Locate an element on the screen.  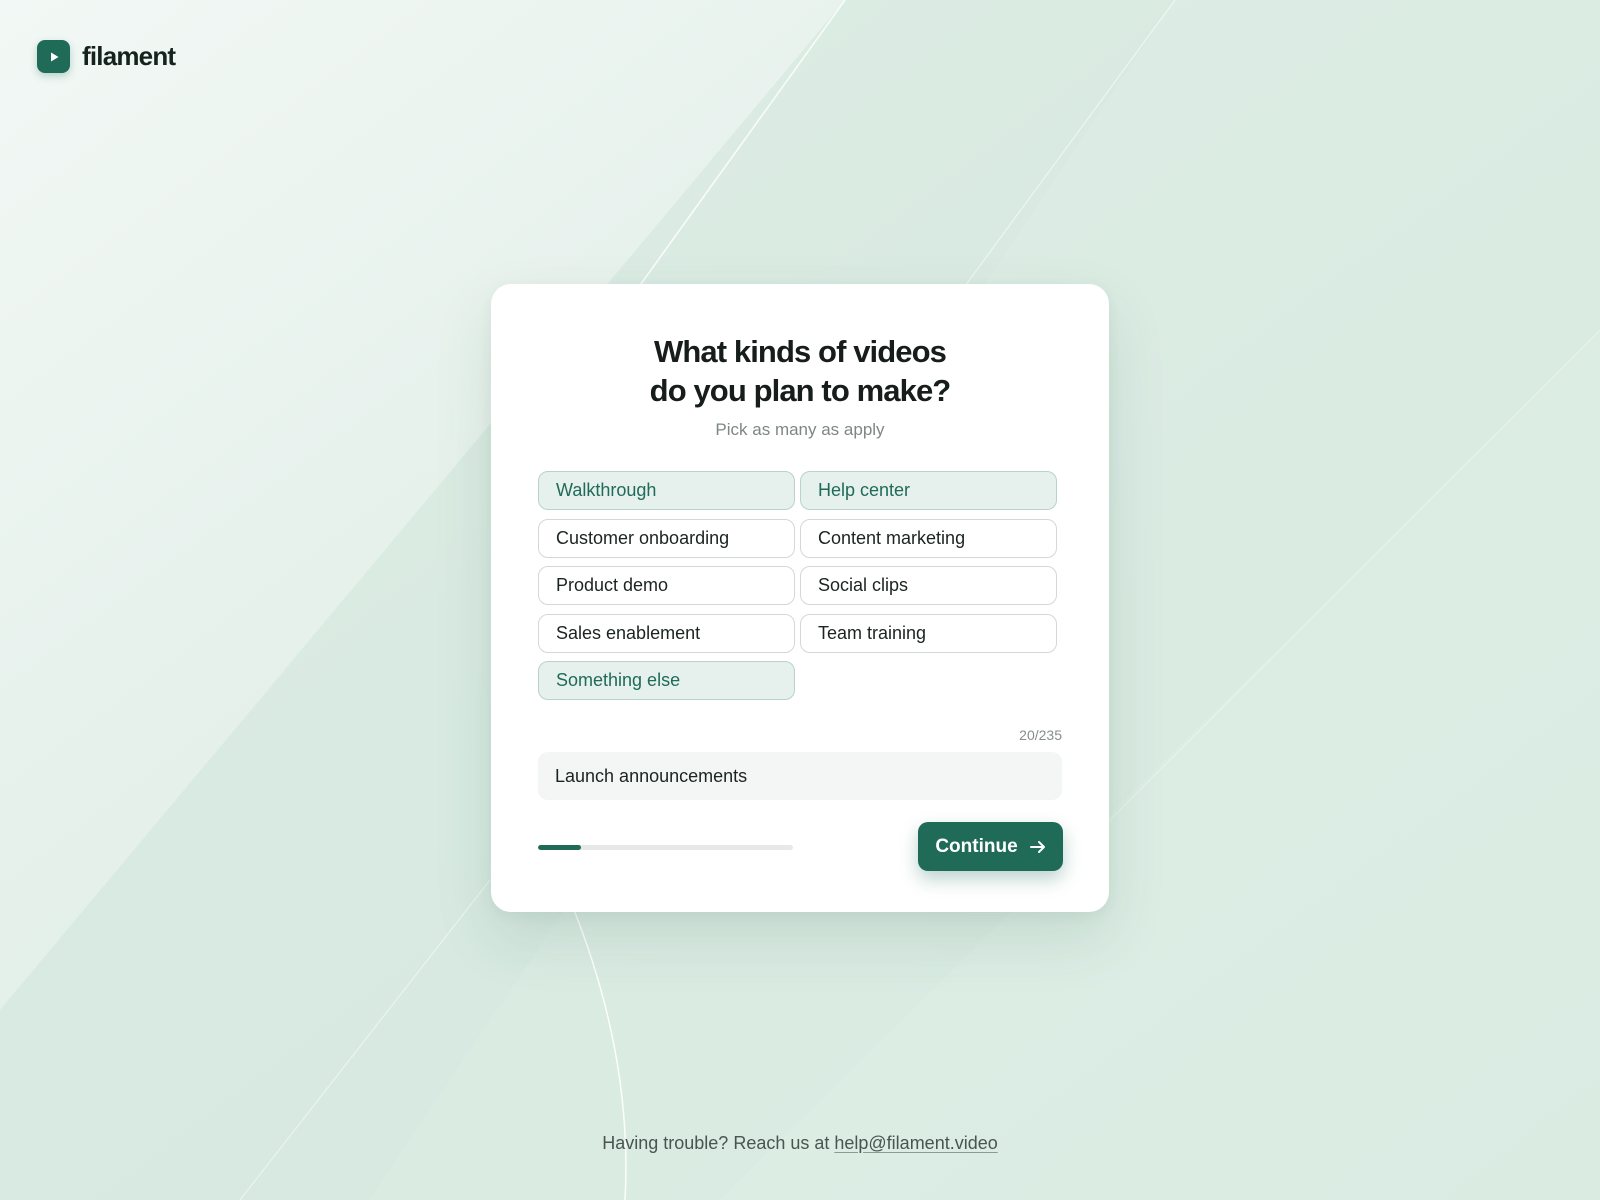
option-product-demo: Product demo is located at coordinates (666, 585).